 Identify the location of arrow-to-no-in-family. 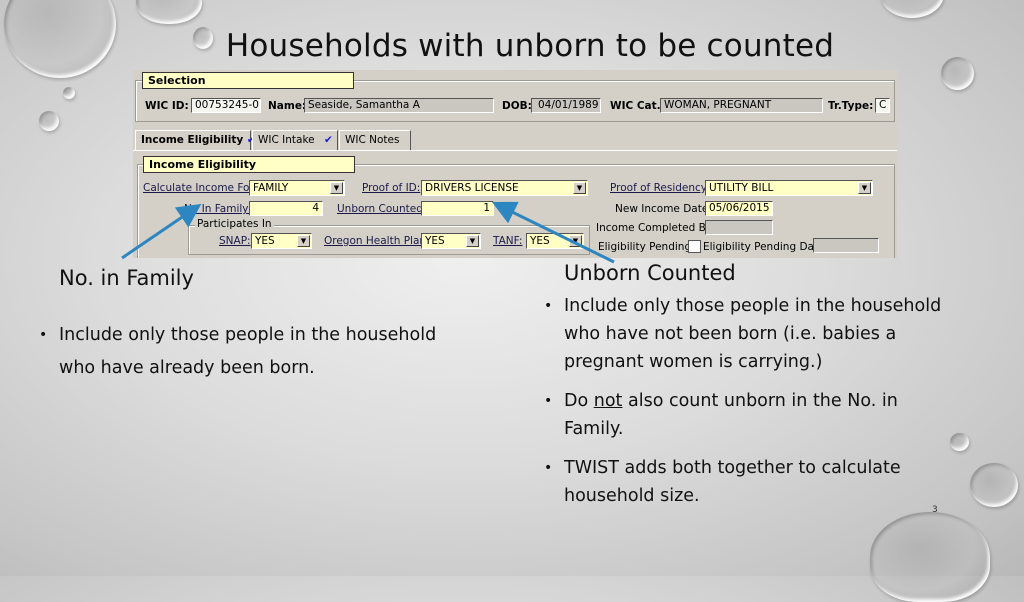
(161, 231).